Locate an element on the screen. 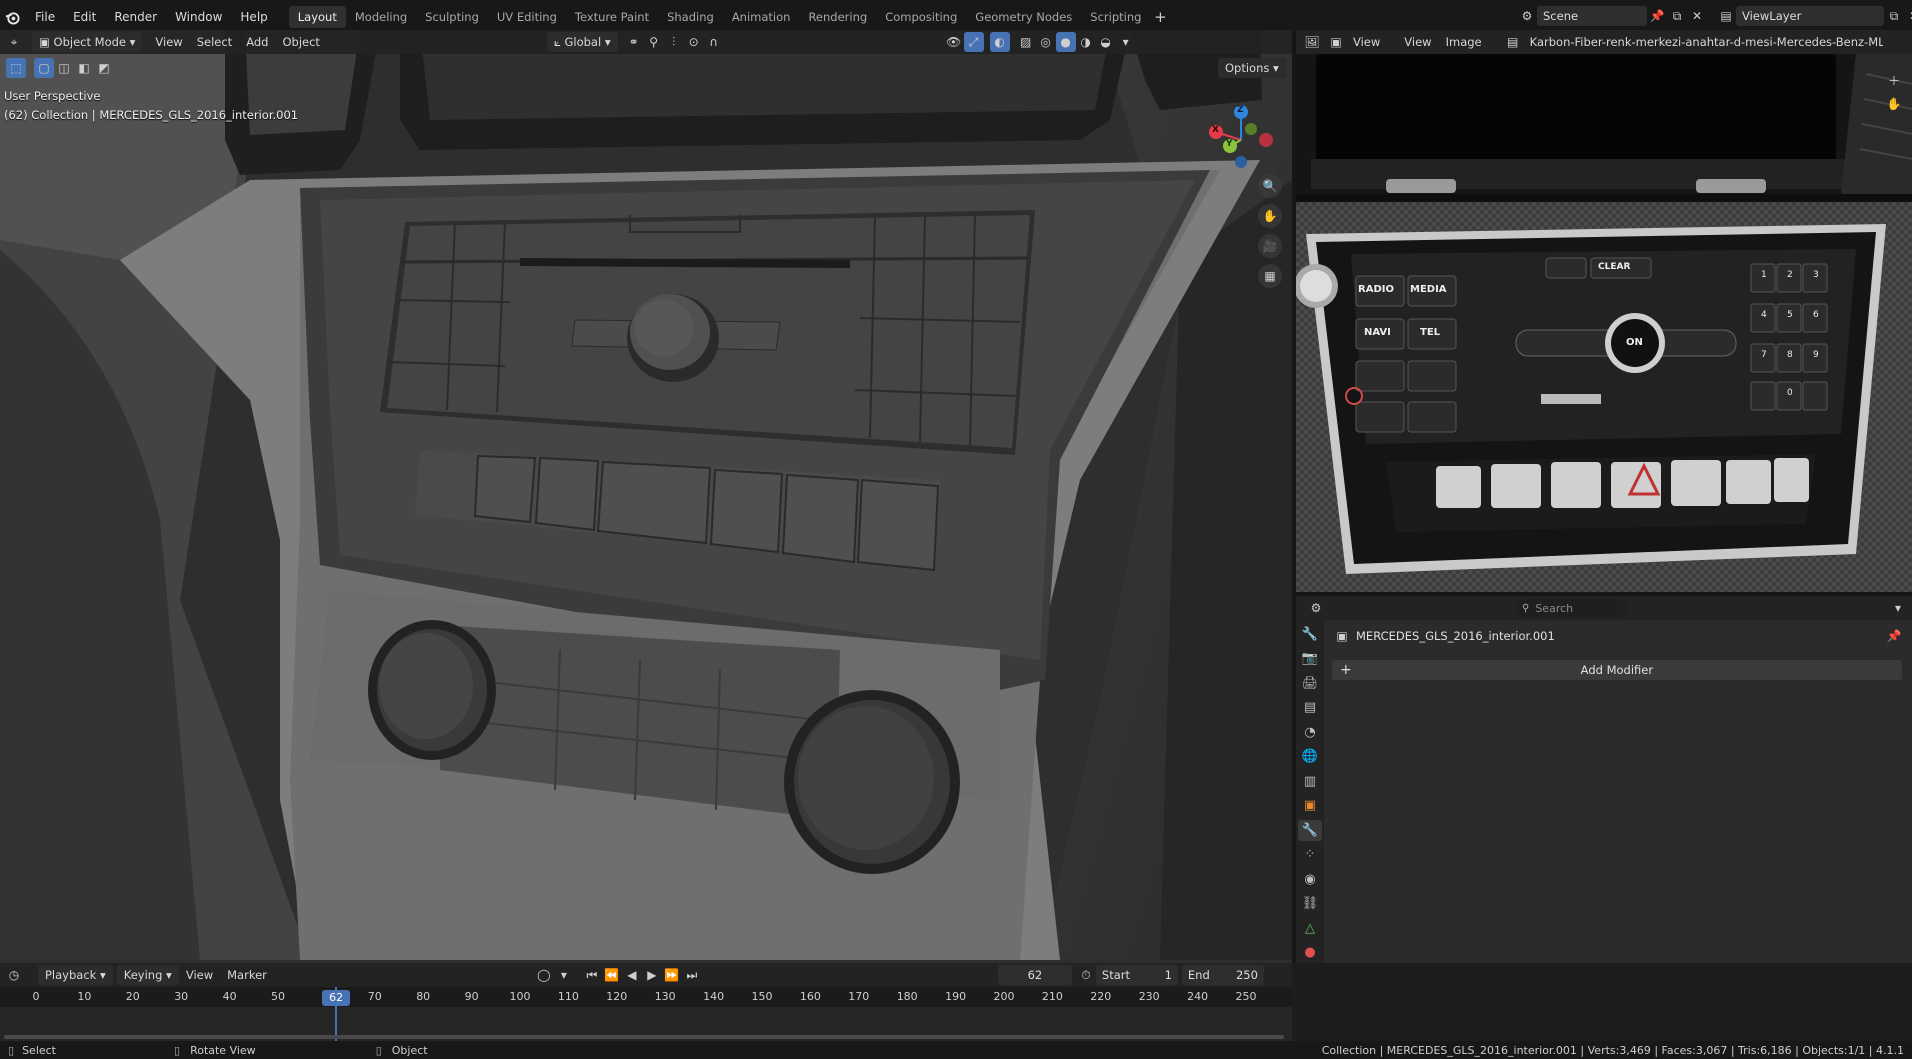  select-new-icon: ▢ is located at coordinates (44, 68).